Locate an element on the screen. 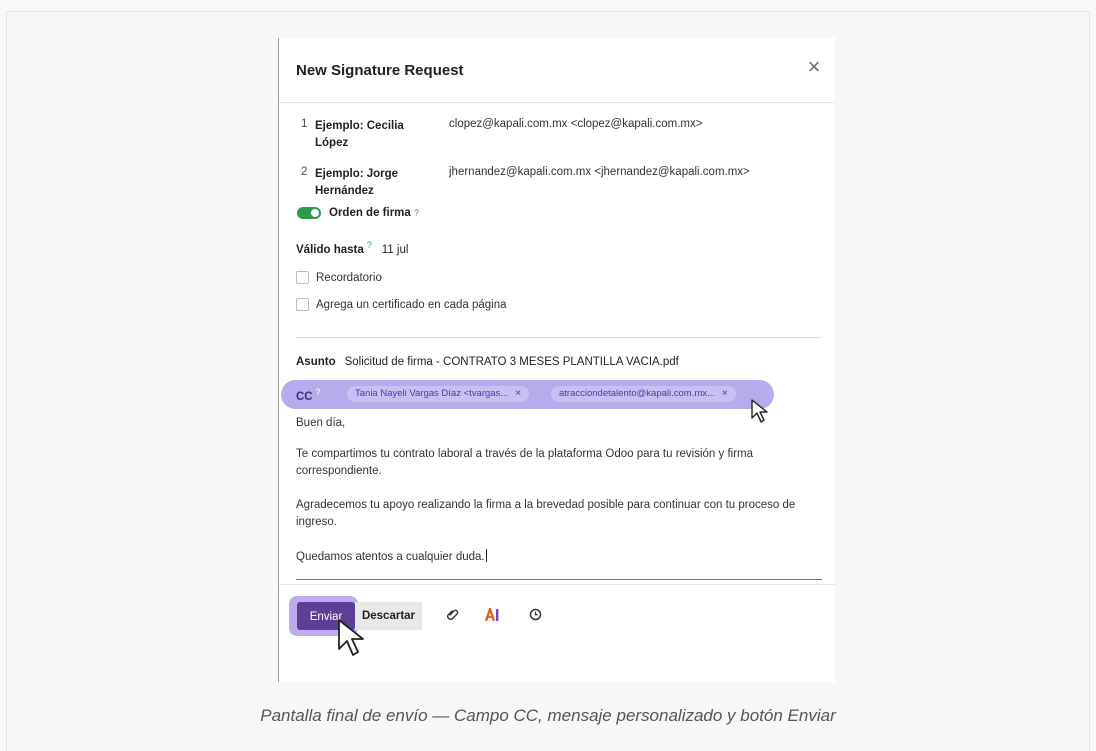 This screenshot has width=1096, height=751. message-line: Quedamos atentos a cualquier duda. is located at coordinates (561, 557).